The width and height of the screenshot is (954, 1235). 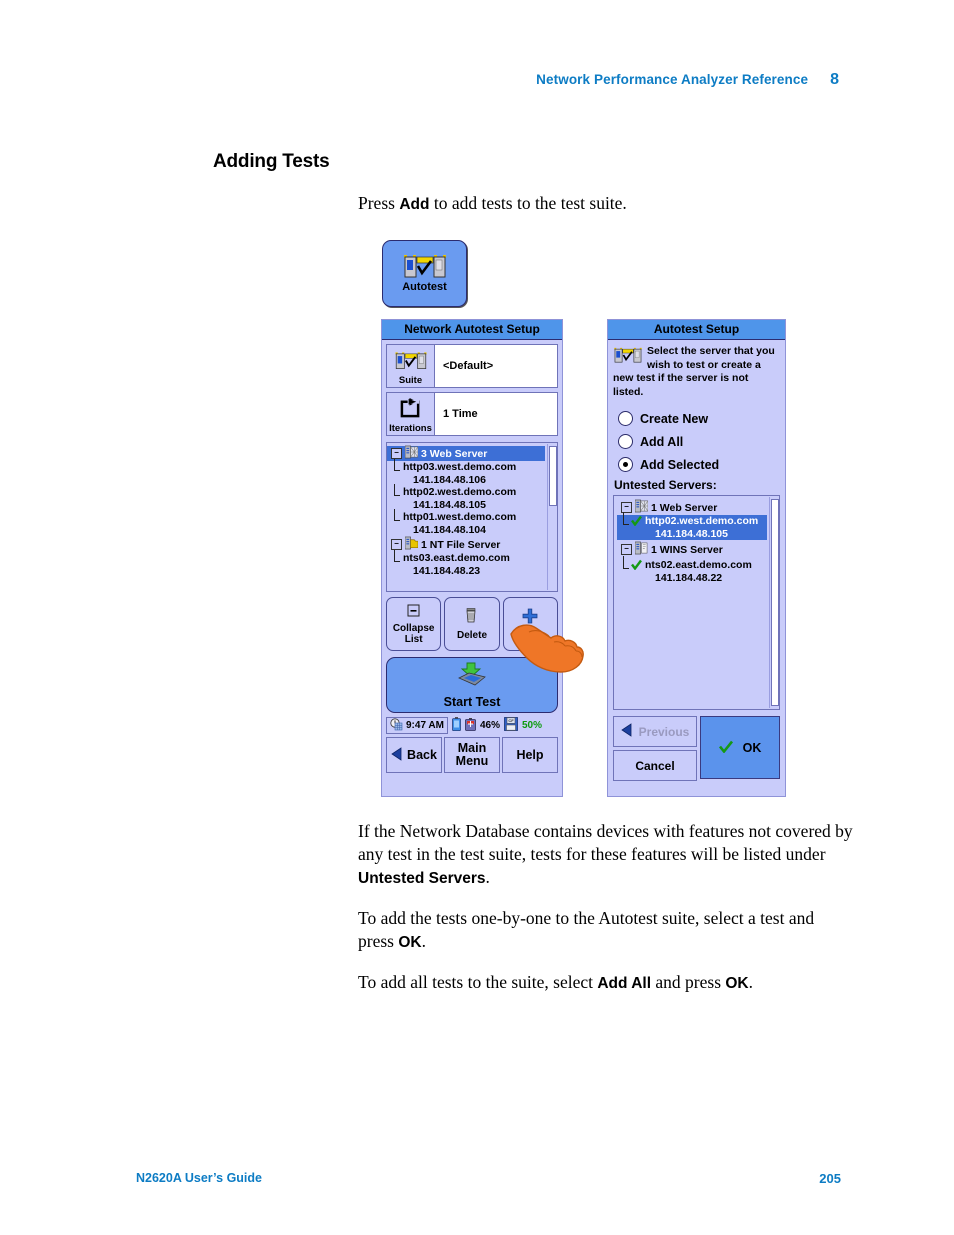 What do you see at coordinates (834, 79) in the screenshot?
I see `chapter-number: 8` at bounding box center [834, 79].